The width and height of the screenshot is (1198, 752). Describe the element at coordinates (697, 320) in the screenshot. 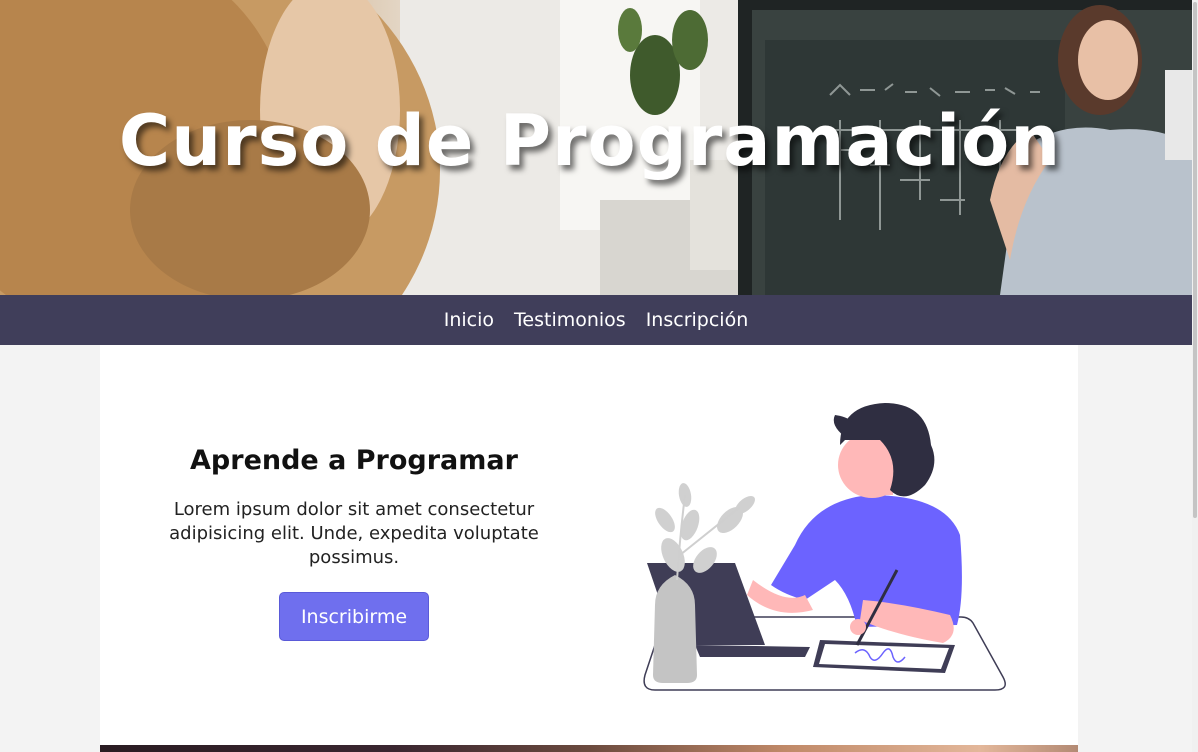

I see `nav-link-inscripcion: Inscripción` at that location.